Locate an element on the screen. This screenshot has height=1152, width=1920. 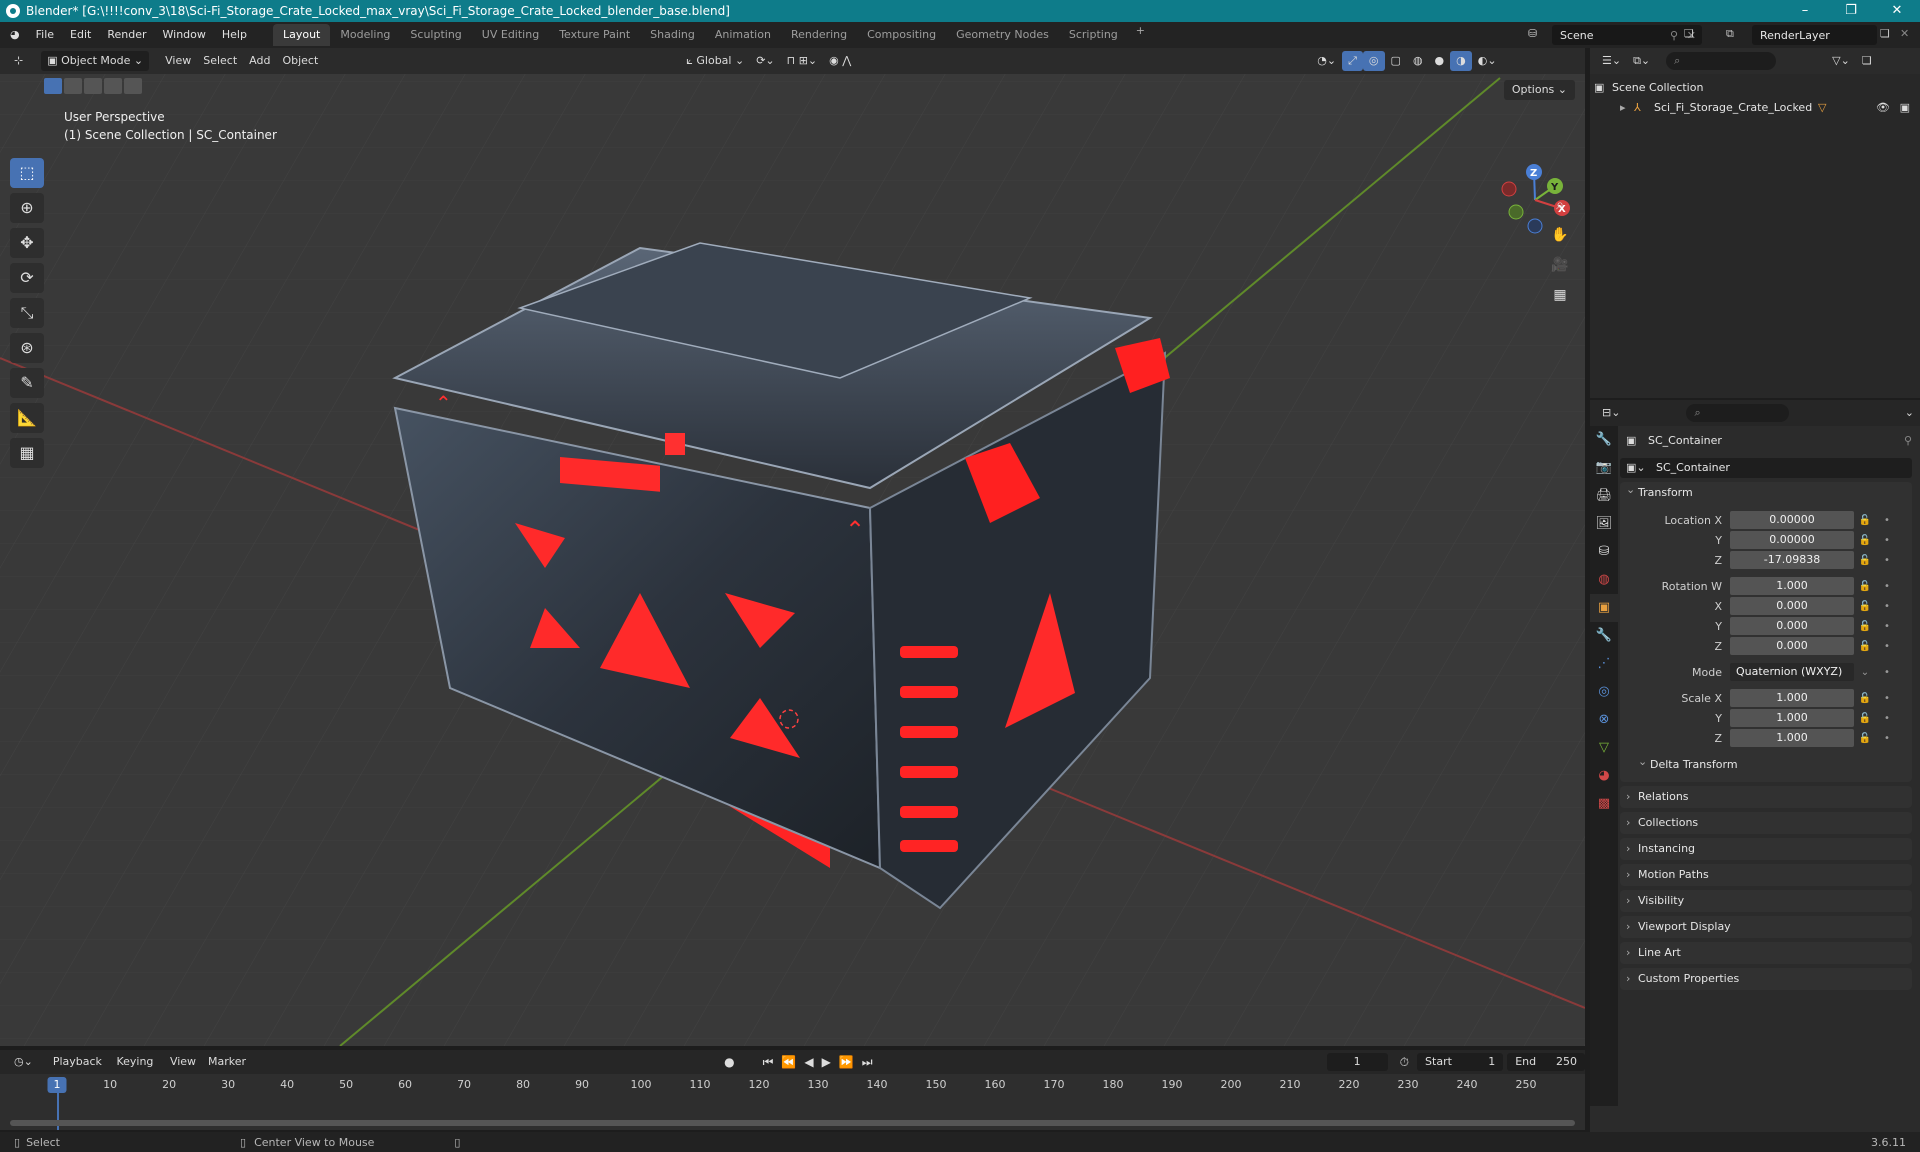
camera-render-icon: ▣ is located at coordinates (1905, 108).